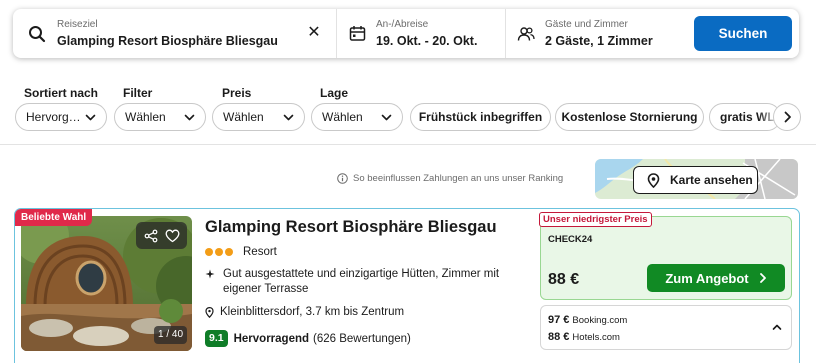 Image resolution: width=816 pixels, height=363 pixels. What do you see at coordinates (220, 252) in the screenshot?
I see `rating-dots-icon` at bounding box center [220, 252].